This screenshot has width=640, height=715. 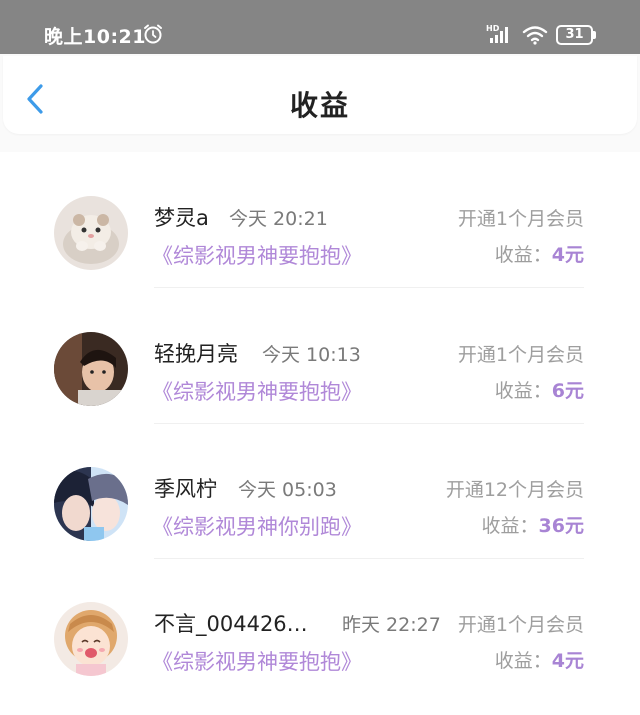 I want to click on alarm-icon, so click(x=153, y=34).